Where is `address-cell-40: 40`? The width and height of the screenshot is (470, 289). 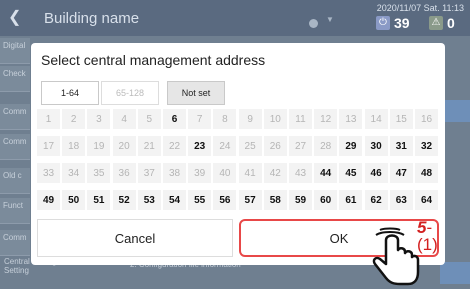 address-cell-40: 40 is located at coordinates (225, 173).